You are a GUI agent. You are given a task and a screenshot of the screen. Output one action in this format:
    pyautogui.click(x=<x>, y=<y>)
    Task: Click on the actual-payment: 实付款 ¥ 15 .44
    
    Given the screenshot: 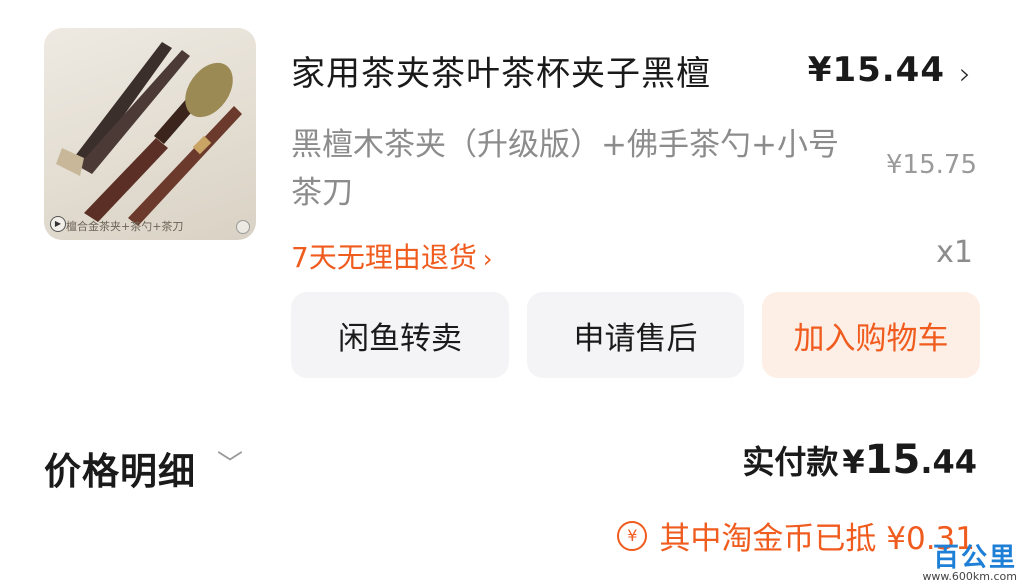 What is the action you would take?
    pyautogui.click(x=859, y=460)
    